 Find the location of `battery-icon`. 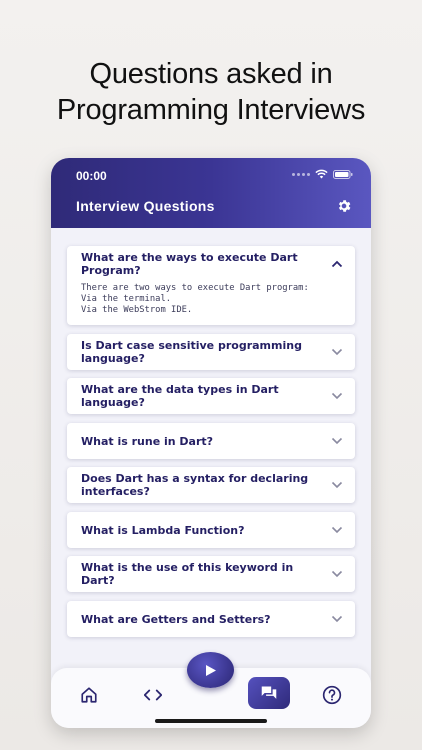

battery-icon is located at coordinates (343, 174).